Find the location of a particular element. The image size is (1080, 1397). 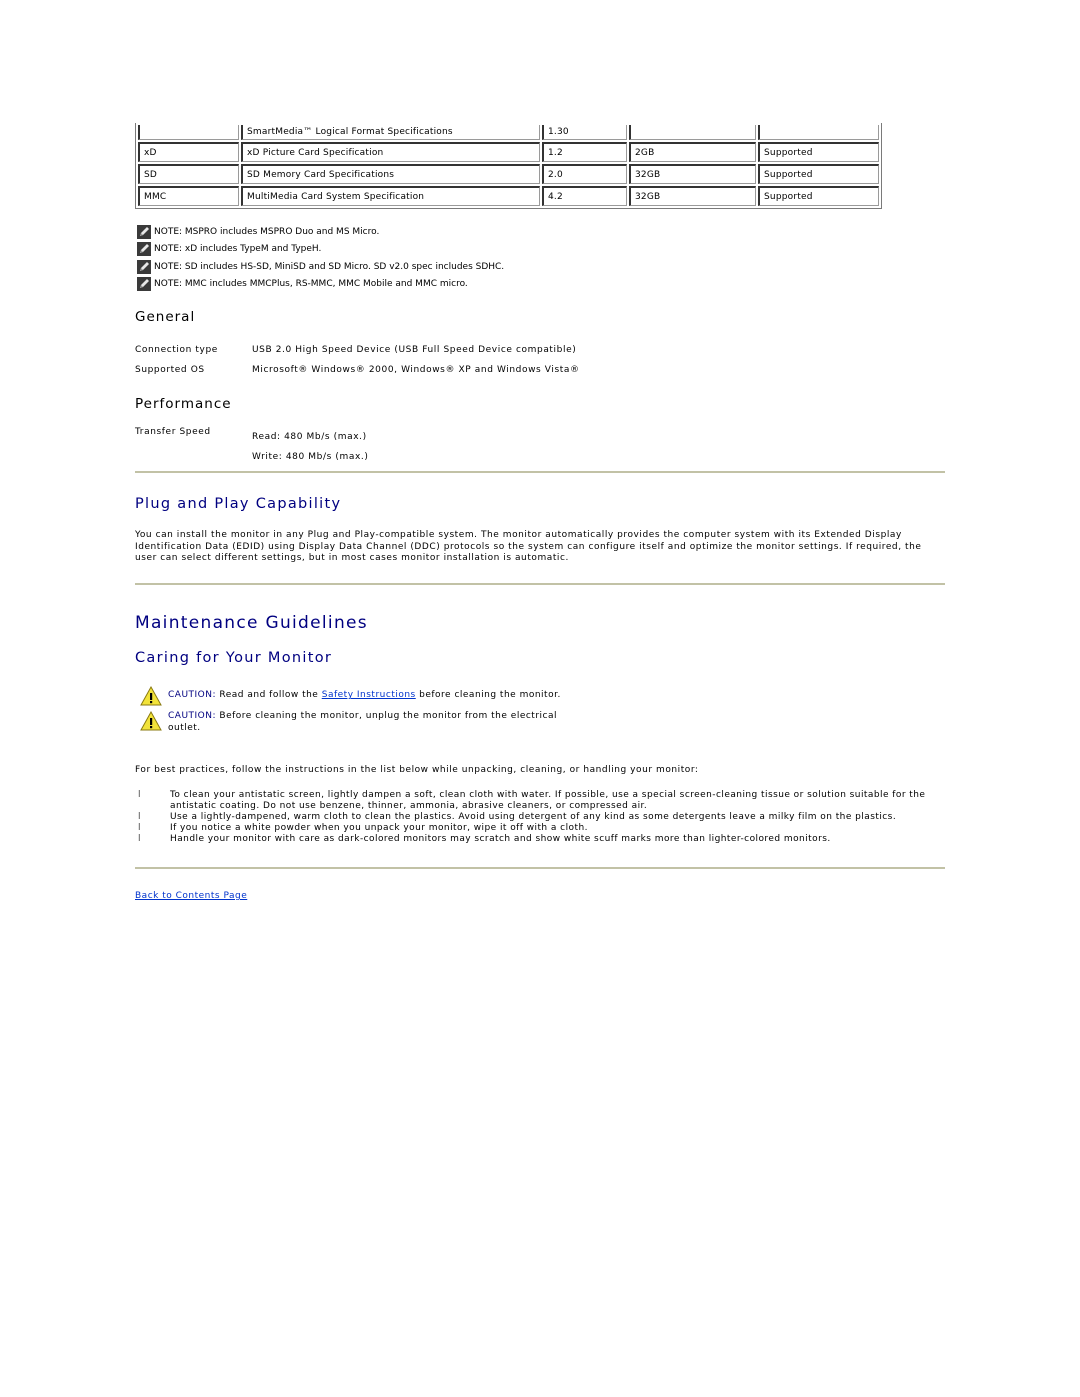

plug-and-play-heading: Plug and Play Capability is located at coordinates (238, 504).